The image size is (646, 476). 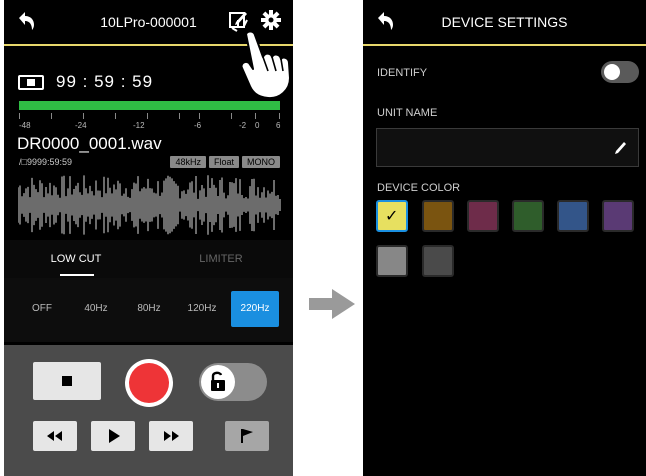 I want to click on color-swatch-purple, so click(x=618, y=216).